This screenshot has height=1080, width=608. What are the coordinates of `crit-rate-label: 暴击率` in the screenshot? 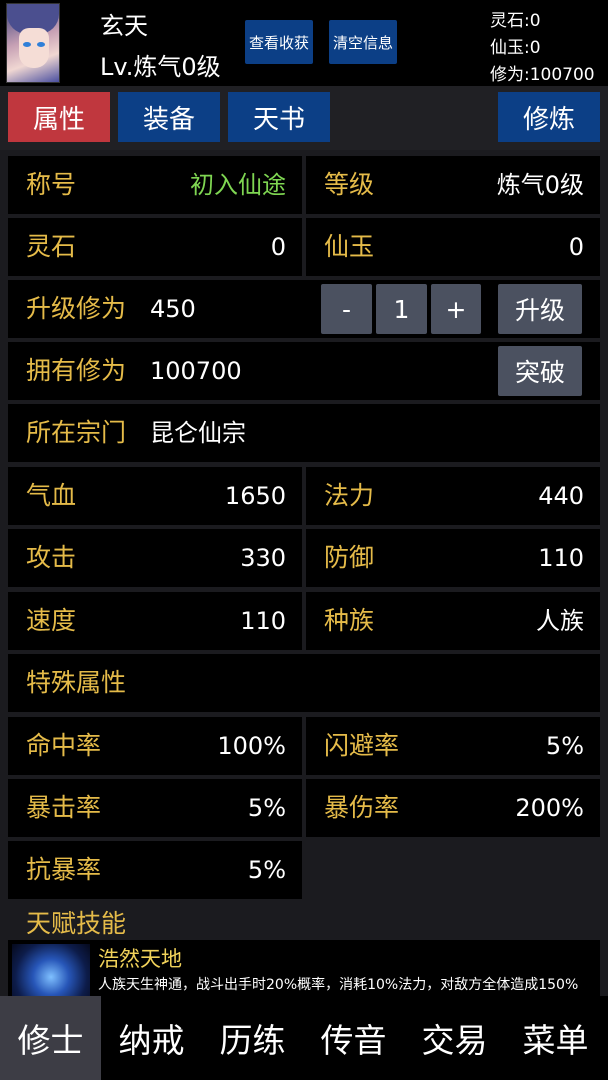 It's located at (64, 807).